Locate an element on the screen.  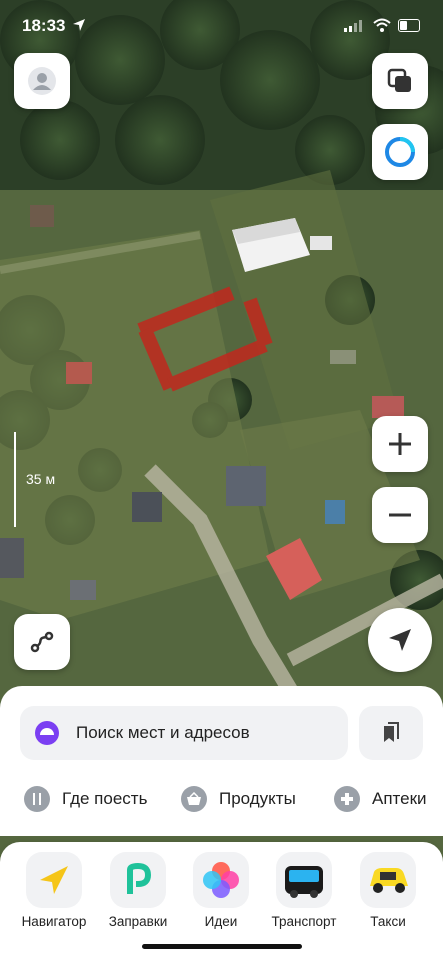
bus-icon is located at coordinates (304, 880).